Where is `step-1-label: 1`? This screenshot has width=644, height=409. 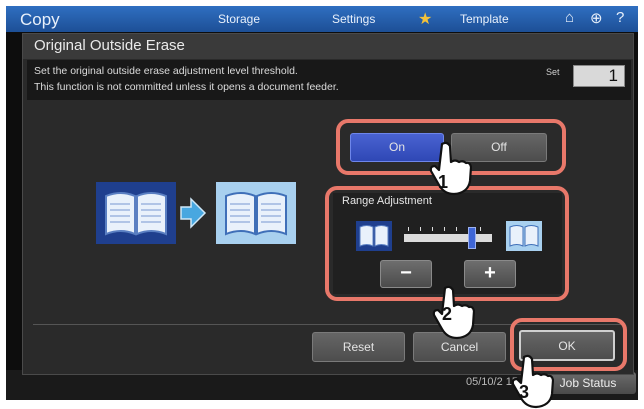 step-1-label: 1 is located at coordinates (443, 182).